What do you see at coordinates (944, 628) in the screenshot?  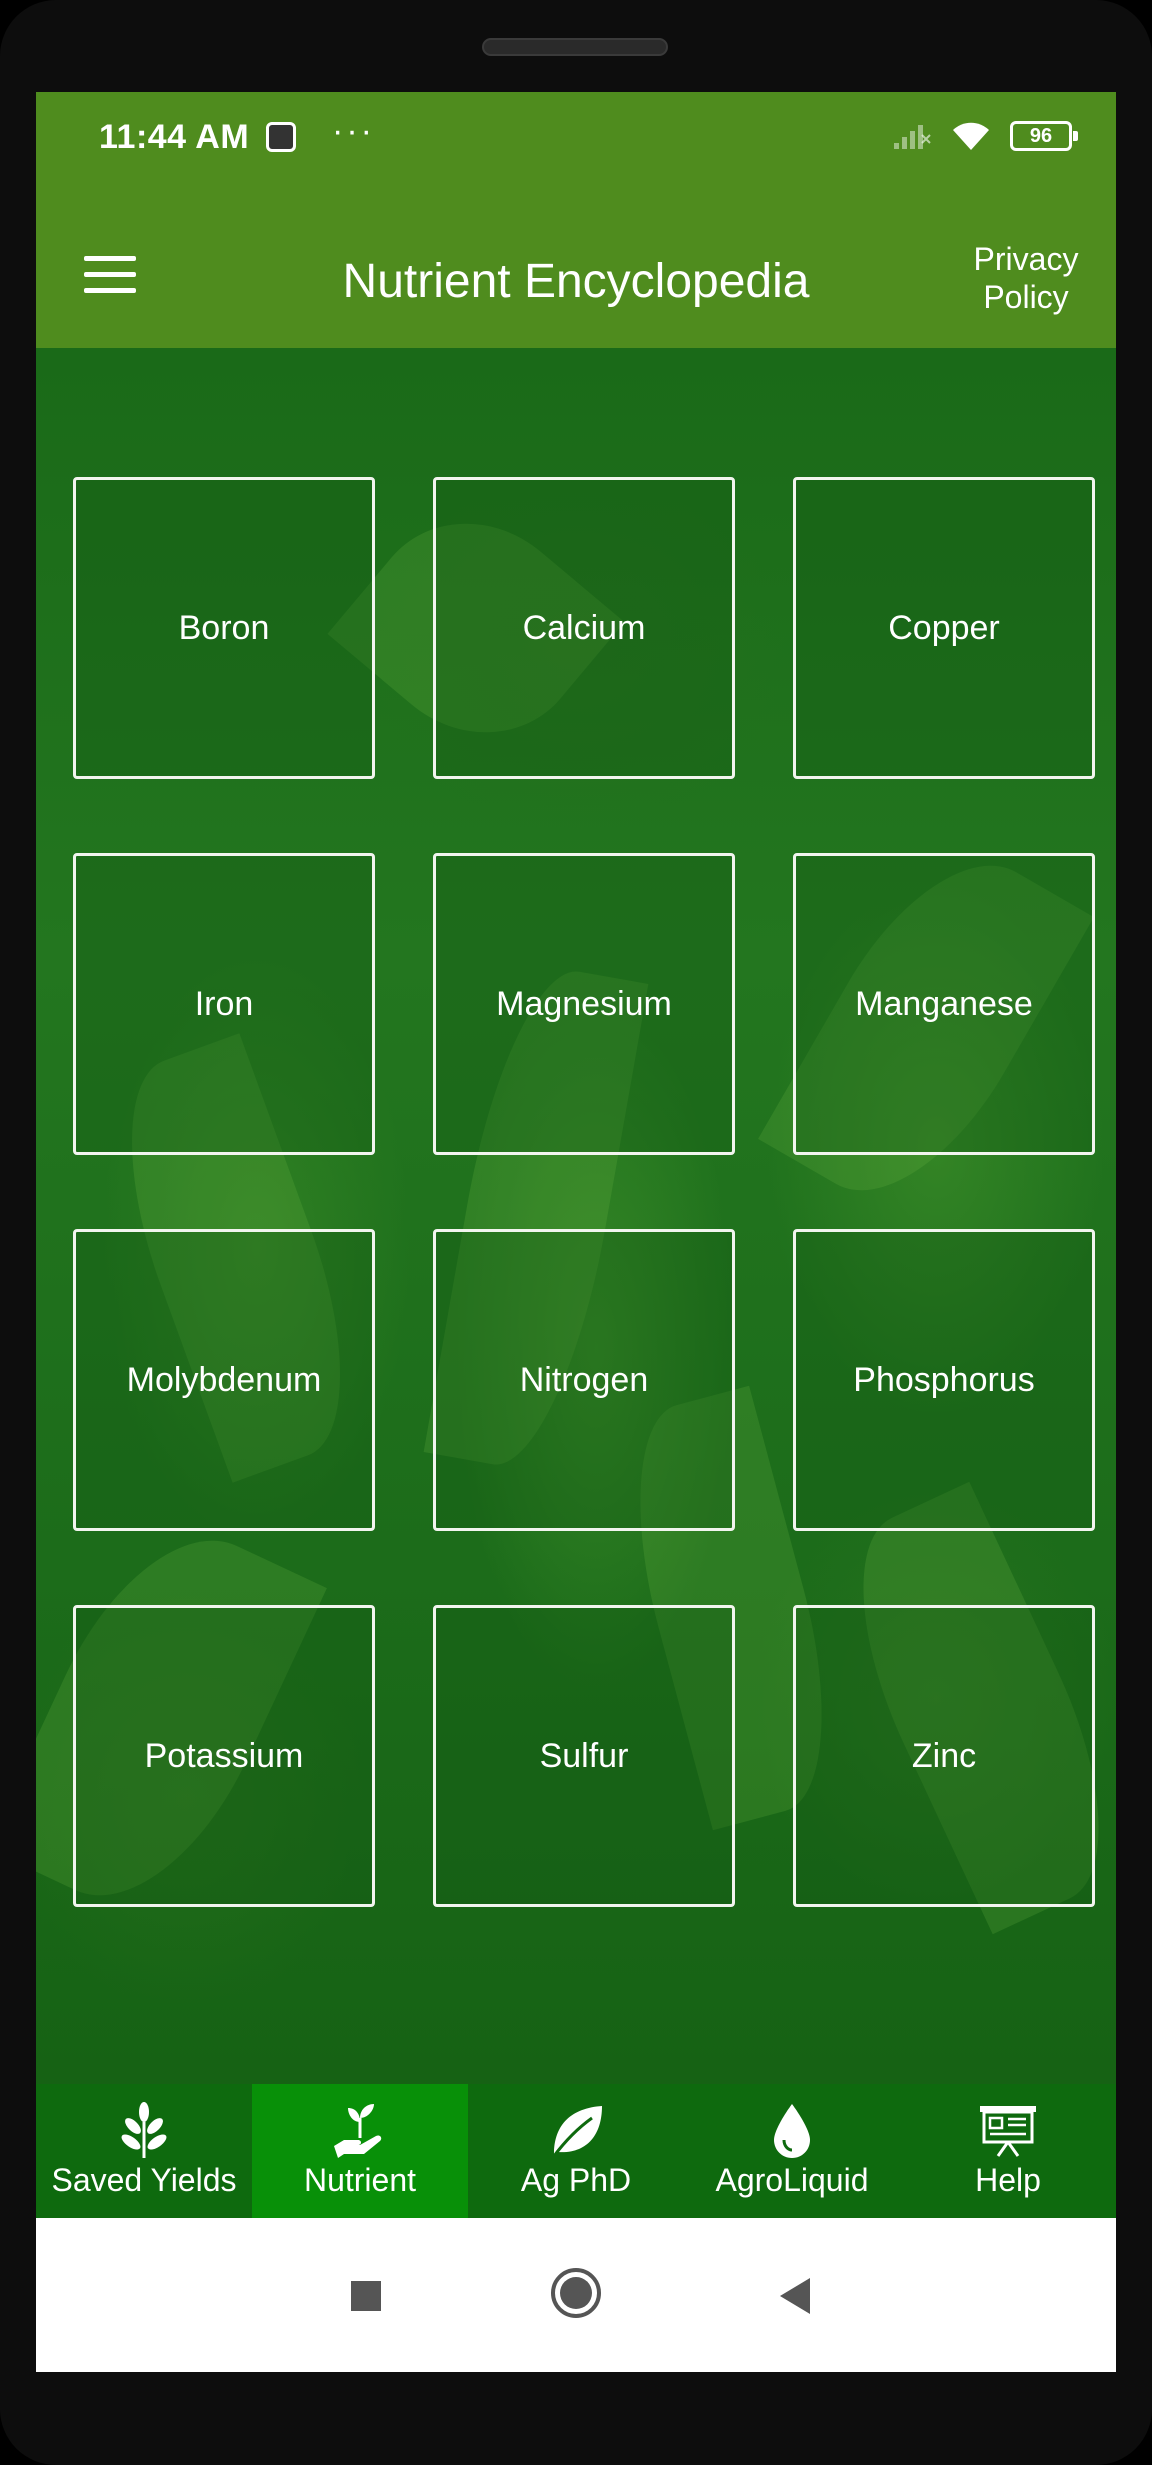 I see `nutrient-tile-copper: Copper` at bounding box center [944, 628].